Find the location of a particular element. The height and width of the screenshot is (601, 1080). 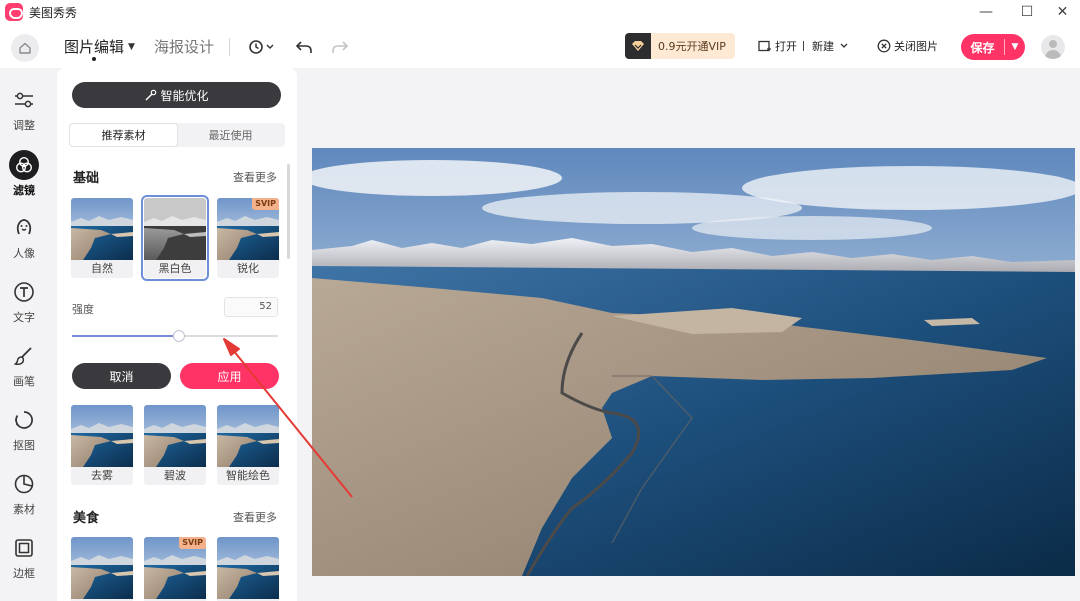

history-button is located at coordinates (262, 47).